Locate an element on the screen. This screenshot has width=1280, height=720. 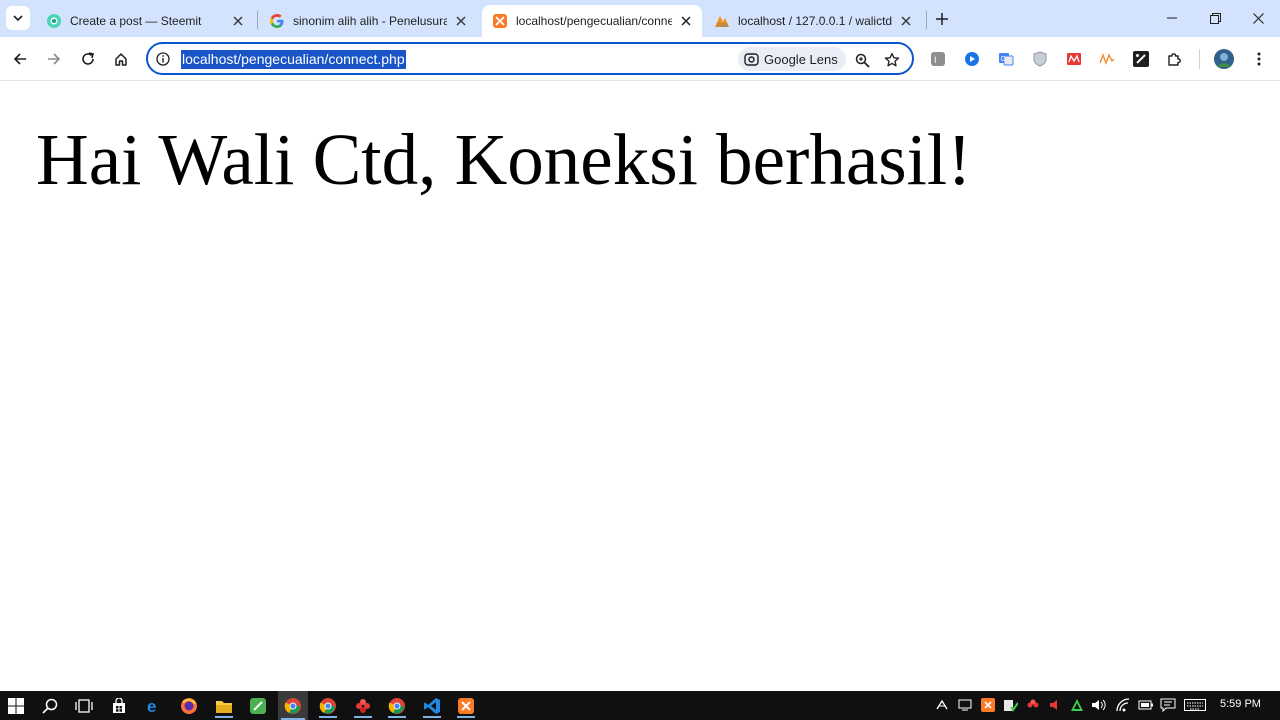
taskbar-chrome-active is located at coordinates (293, 705).